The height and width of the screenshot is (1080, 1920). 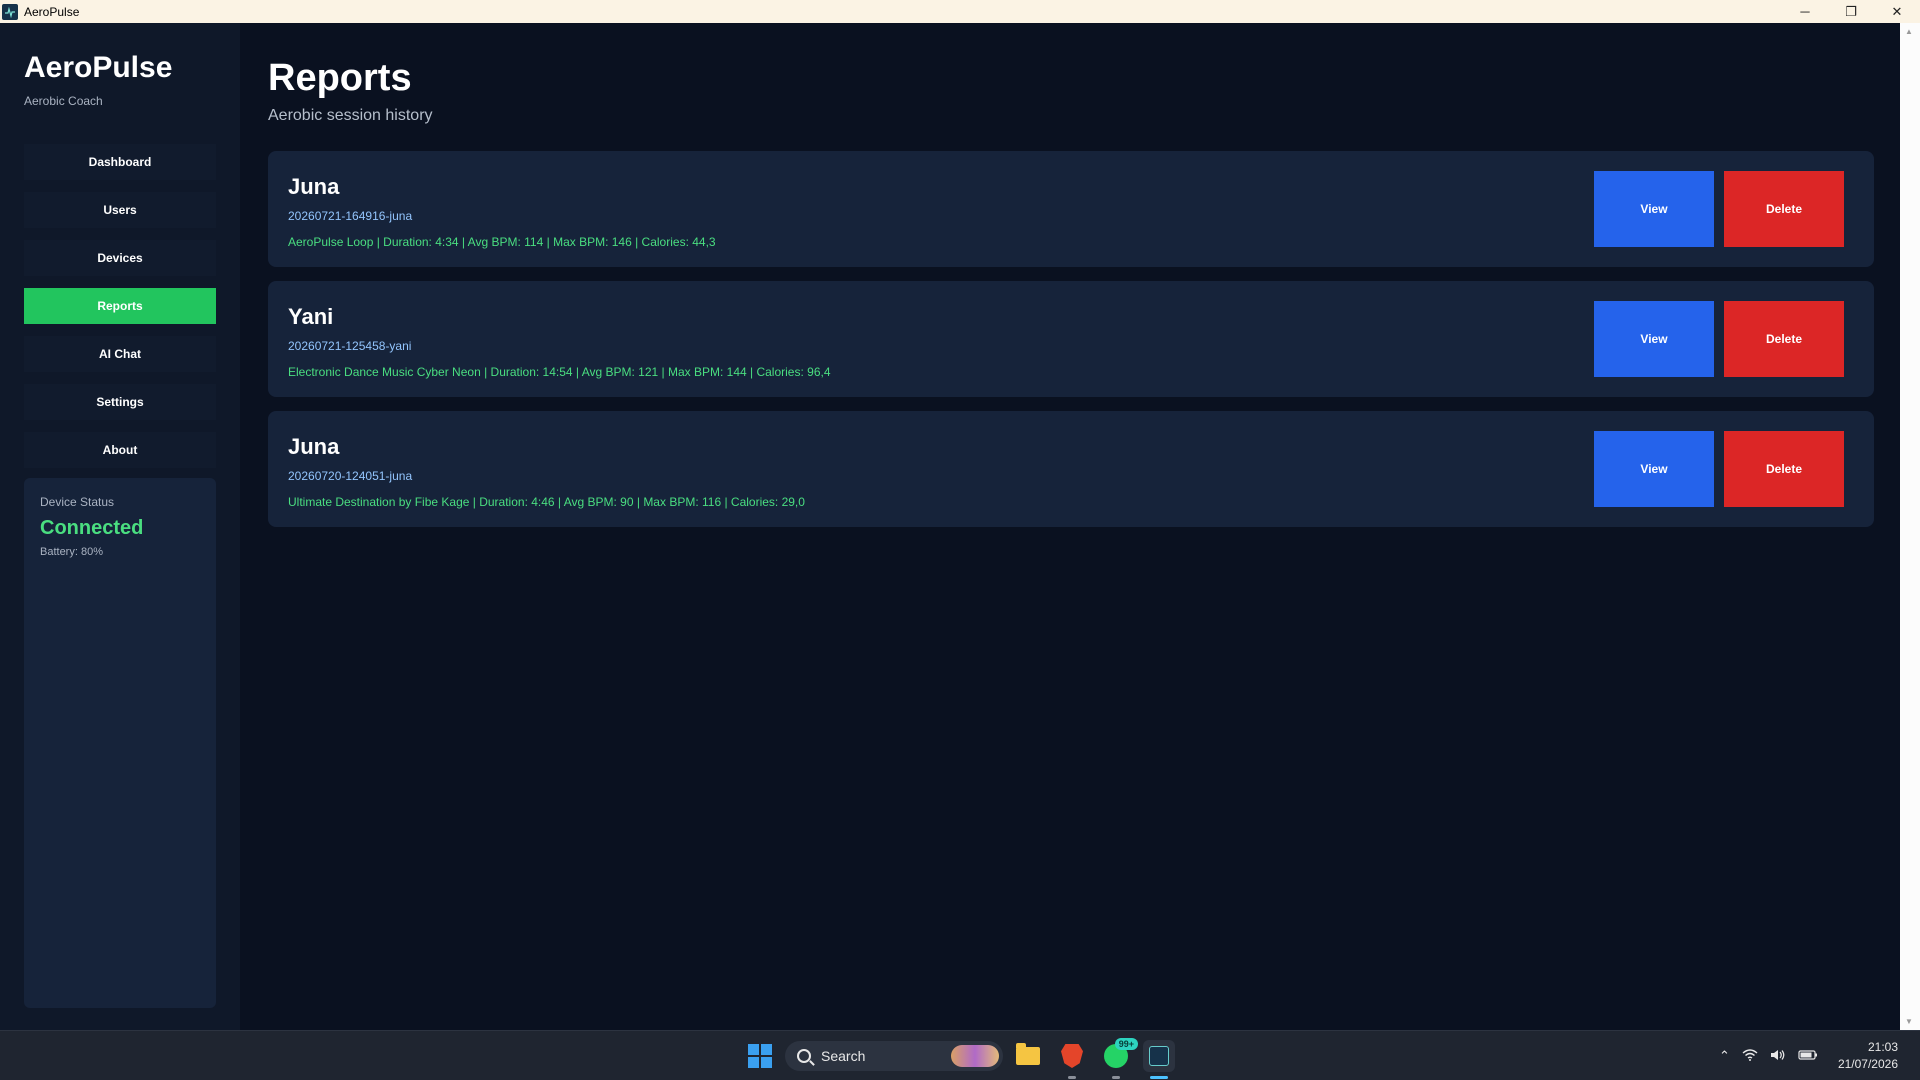 What do you see at coordinates (1750, 1056) in the screenshot?
I see `wifi-icon` at bounding box center [1750, 1056].